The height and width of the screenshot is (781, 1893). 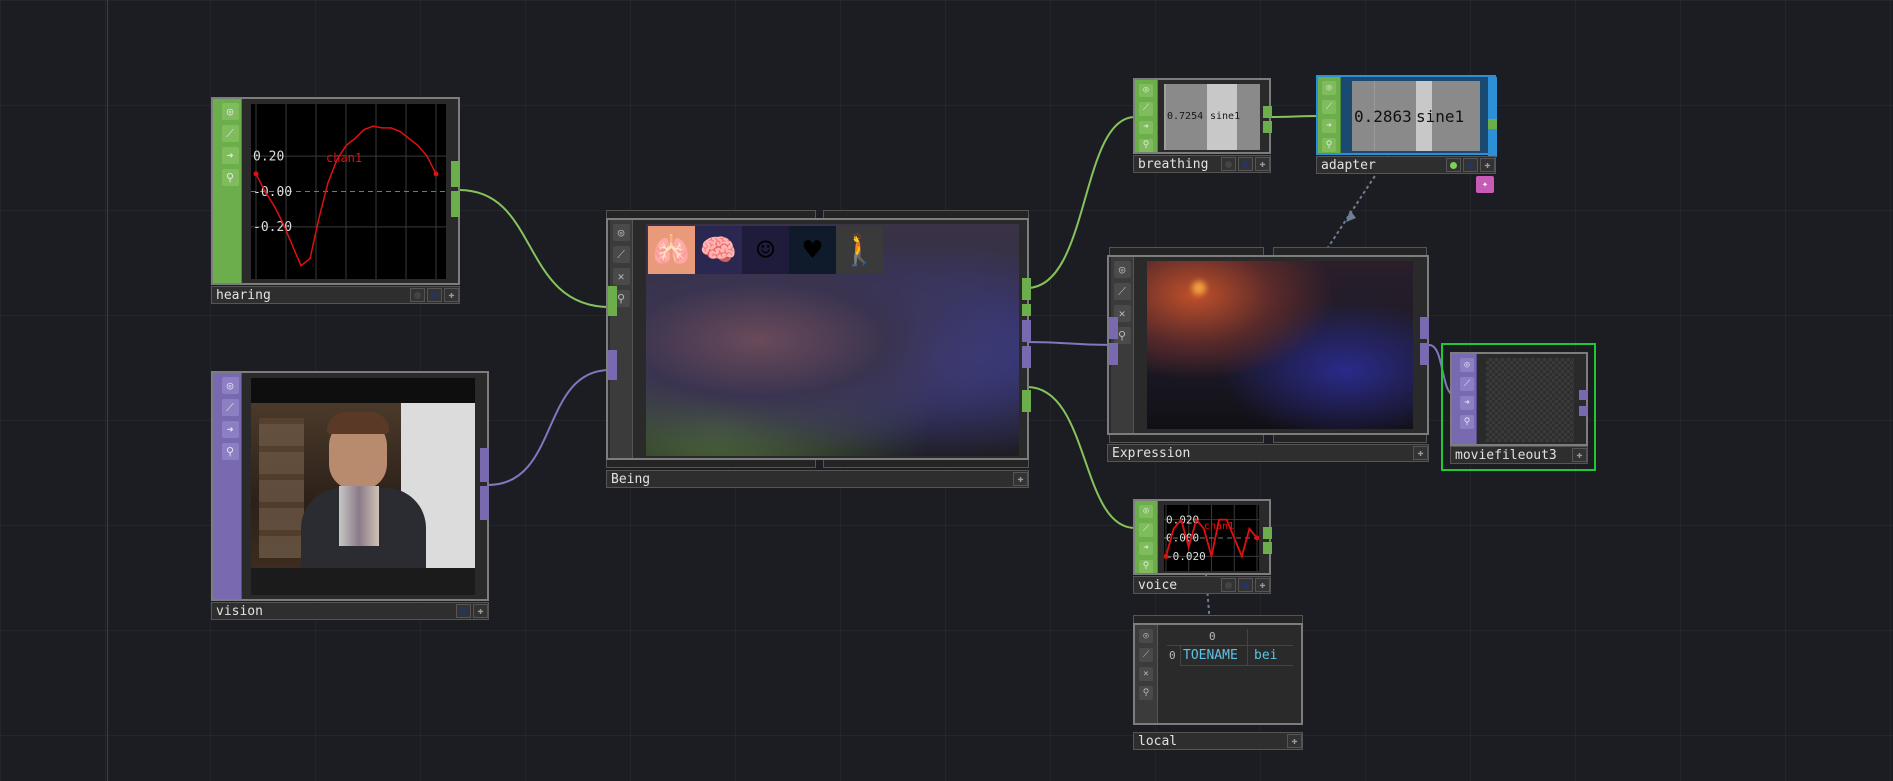 I want to click on script-icon: ✦, so click(x=1485, y=184).